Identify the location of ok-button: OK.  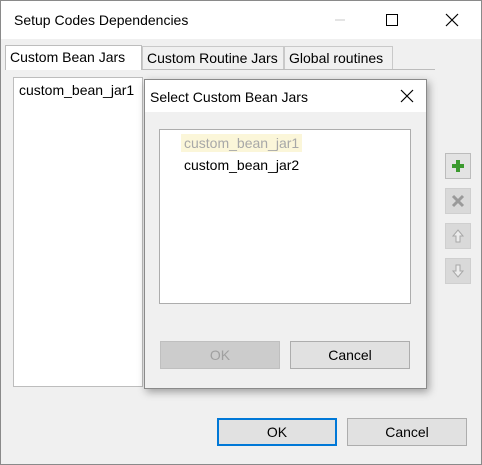
(277, 432).